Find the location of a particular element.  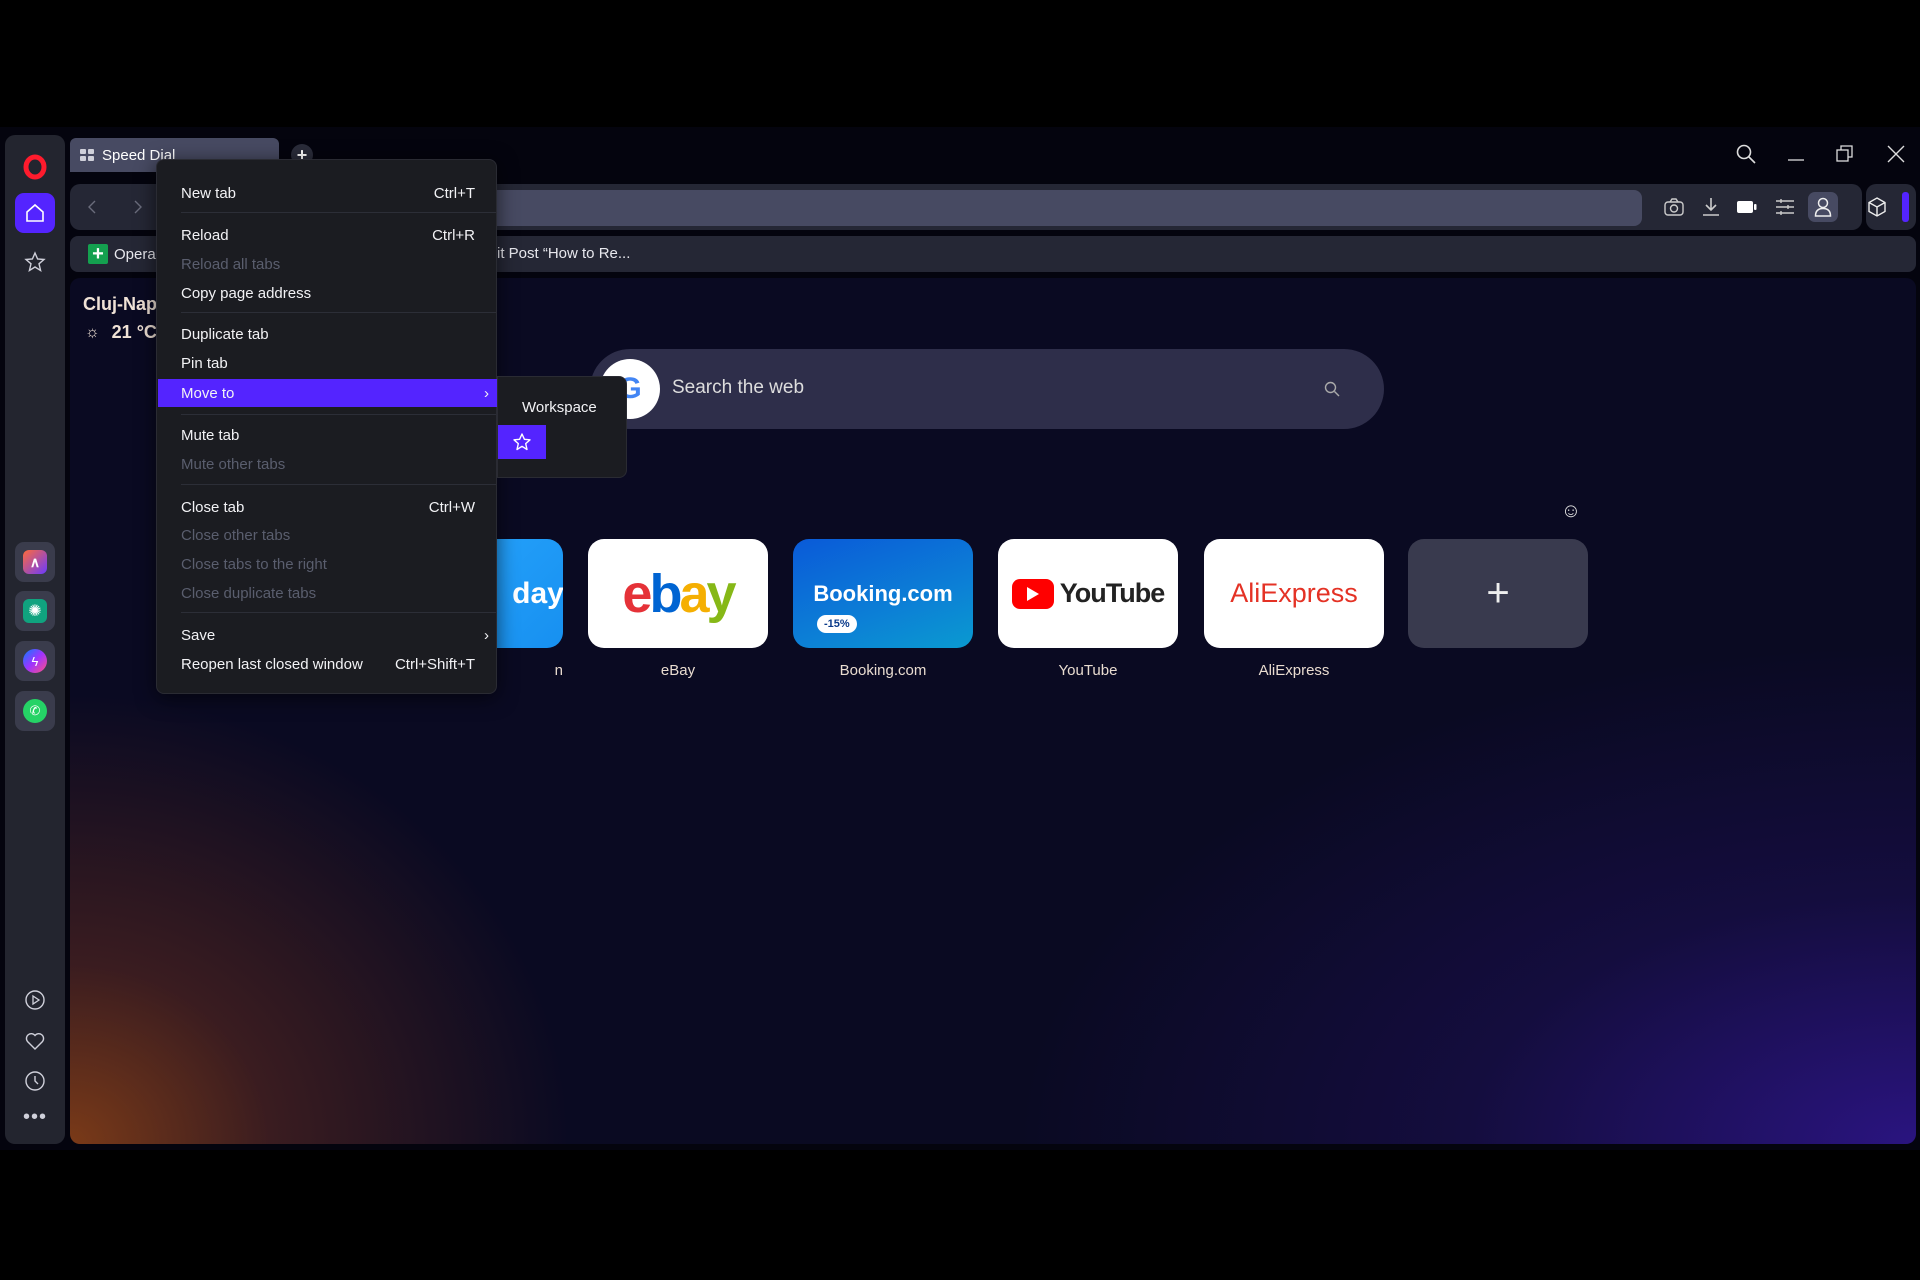

easy-setup-button is located at coordinates (1785, 207).